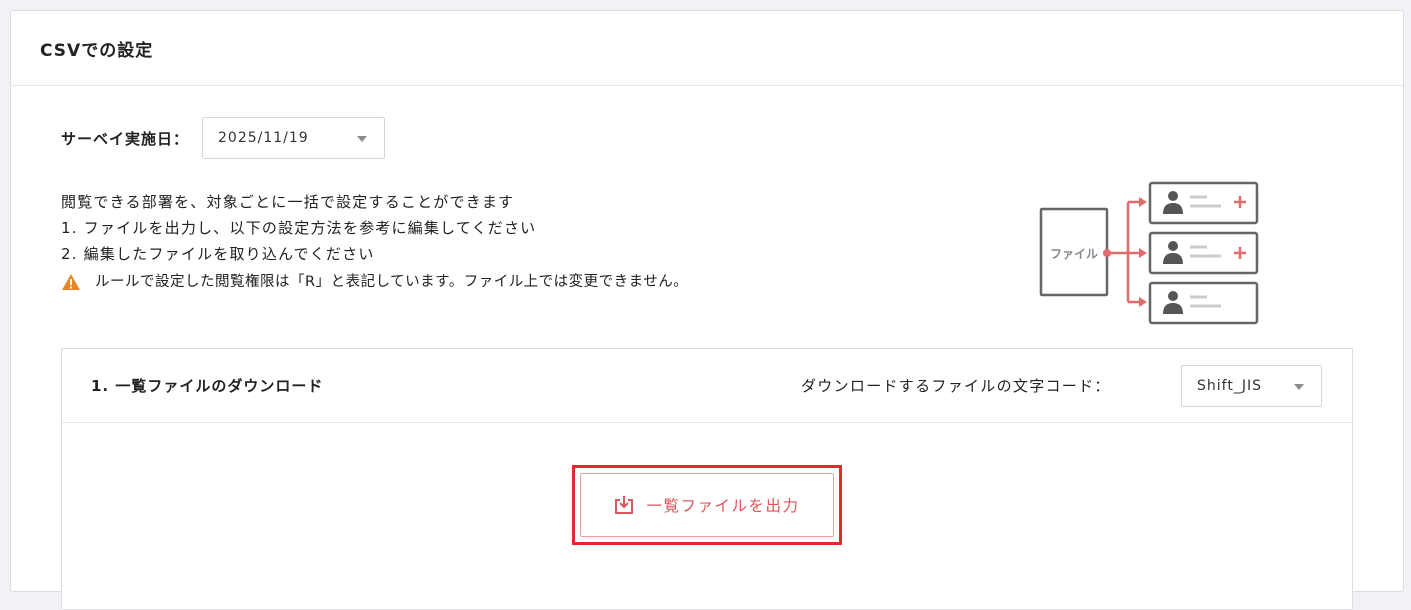  I want to click on survey-date-label: サーベイ実施日：, so click(125, 138).